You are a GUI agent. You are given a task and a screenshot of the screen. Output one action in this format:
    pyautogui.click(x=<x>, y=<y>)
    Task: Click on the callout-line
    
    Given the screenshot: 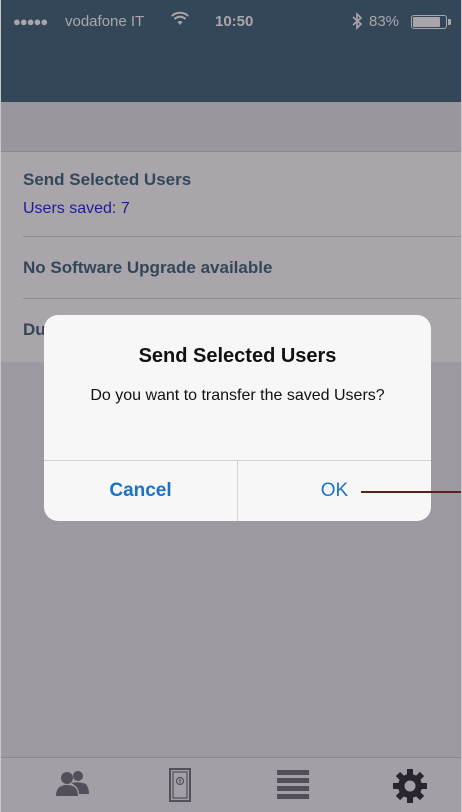 What is the action you would take?
    pyautogui.click(x=411, y=492)
    